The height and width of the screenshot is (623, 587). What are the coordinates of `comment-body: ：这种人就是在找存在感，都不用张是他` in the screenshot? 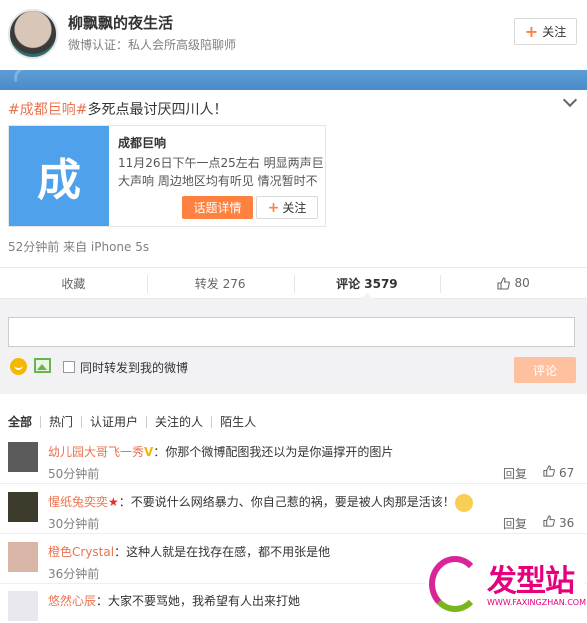 It's located at (222, 552).